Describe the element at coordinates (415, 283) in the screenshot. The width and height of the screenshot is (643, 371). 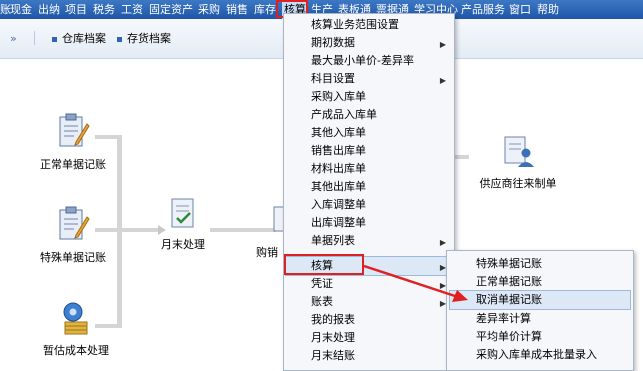
I see `annotation-arrow-icon` at that location.